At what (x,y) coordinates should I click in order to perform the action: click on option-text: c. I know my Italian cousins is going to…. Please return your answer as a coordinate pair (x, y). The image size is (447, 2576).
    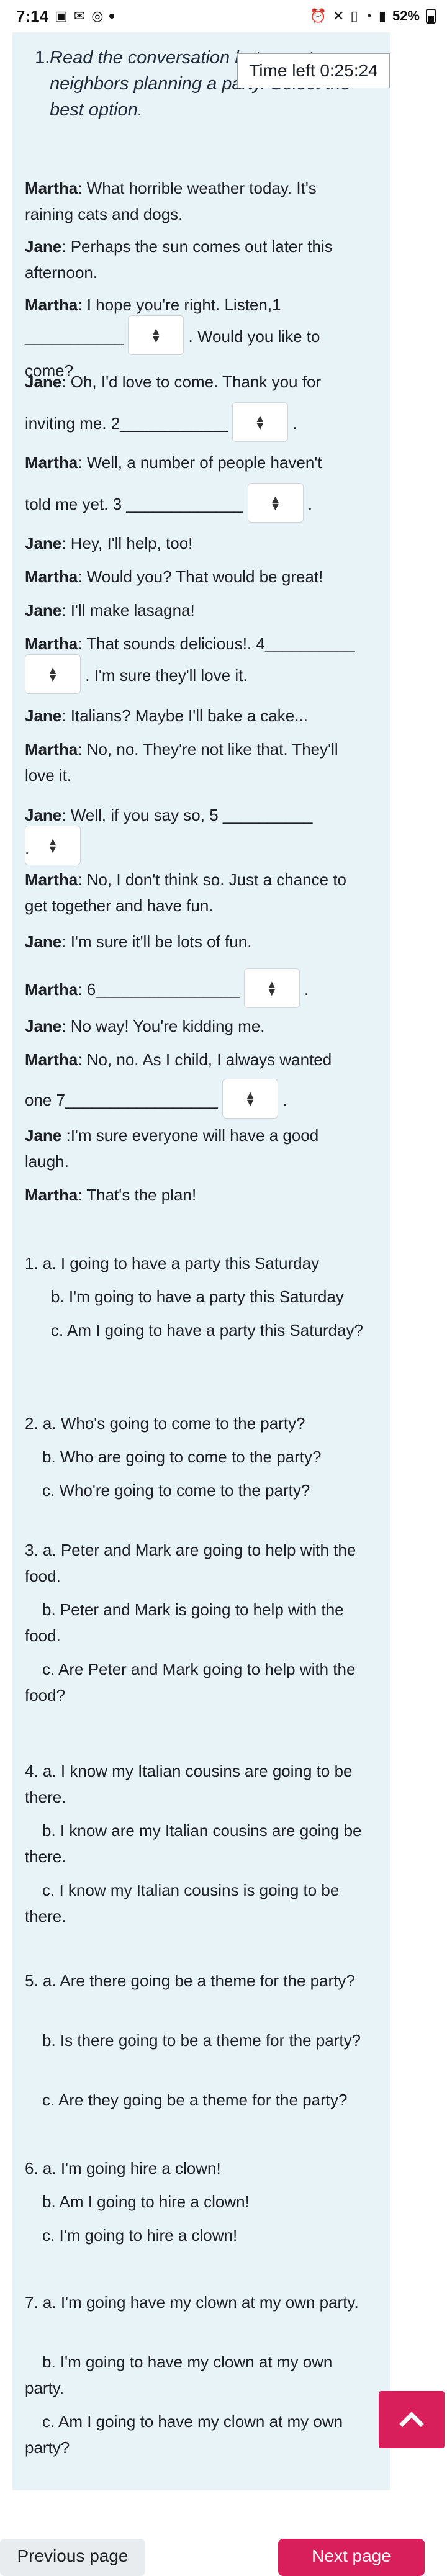
    Looking at the image, I should click on (182, 1903).